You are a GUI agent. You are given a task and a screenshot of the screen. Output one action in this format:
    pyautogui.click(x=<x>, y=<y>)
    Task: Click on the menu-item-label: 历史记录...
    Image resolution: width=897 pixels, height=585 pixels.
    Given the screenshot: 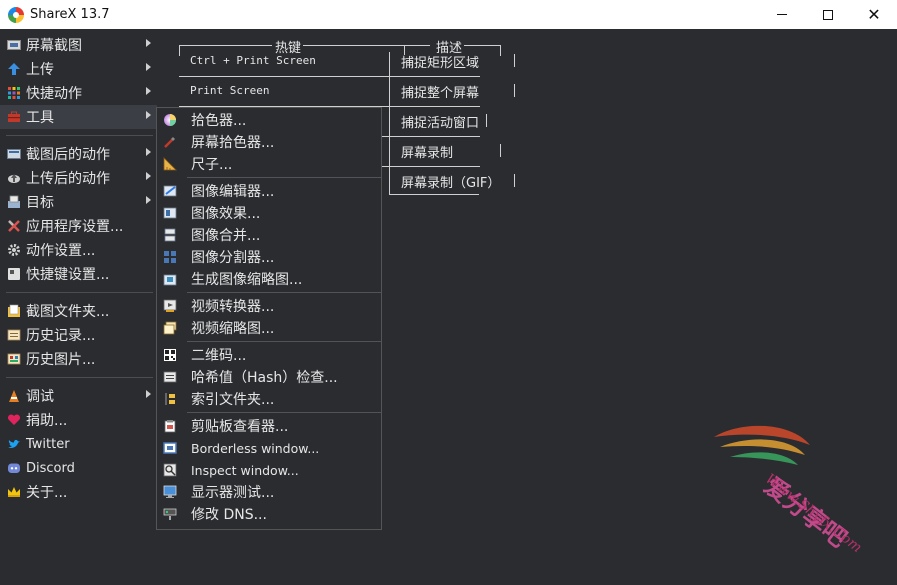 What is the action you would take?
    pyautogui.click(x=61, y=336)
    